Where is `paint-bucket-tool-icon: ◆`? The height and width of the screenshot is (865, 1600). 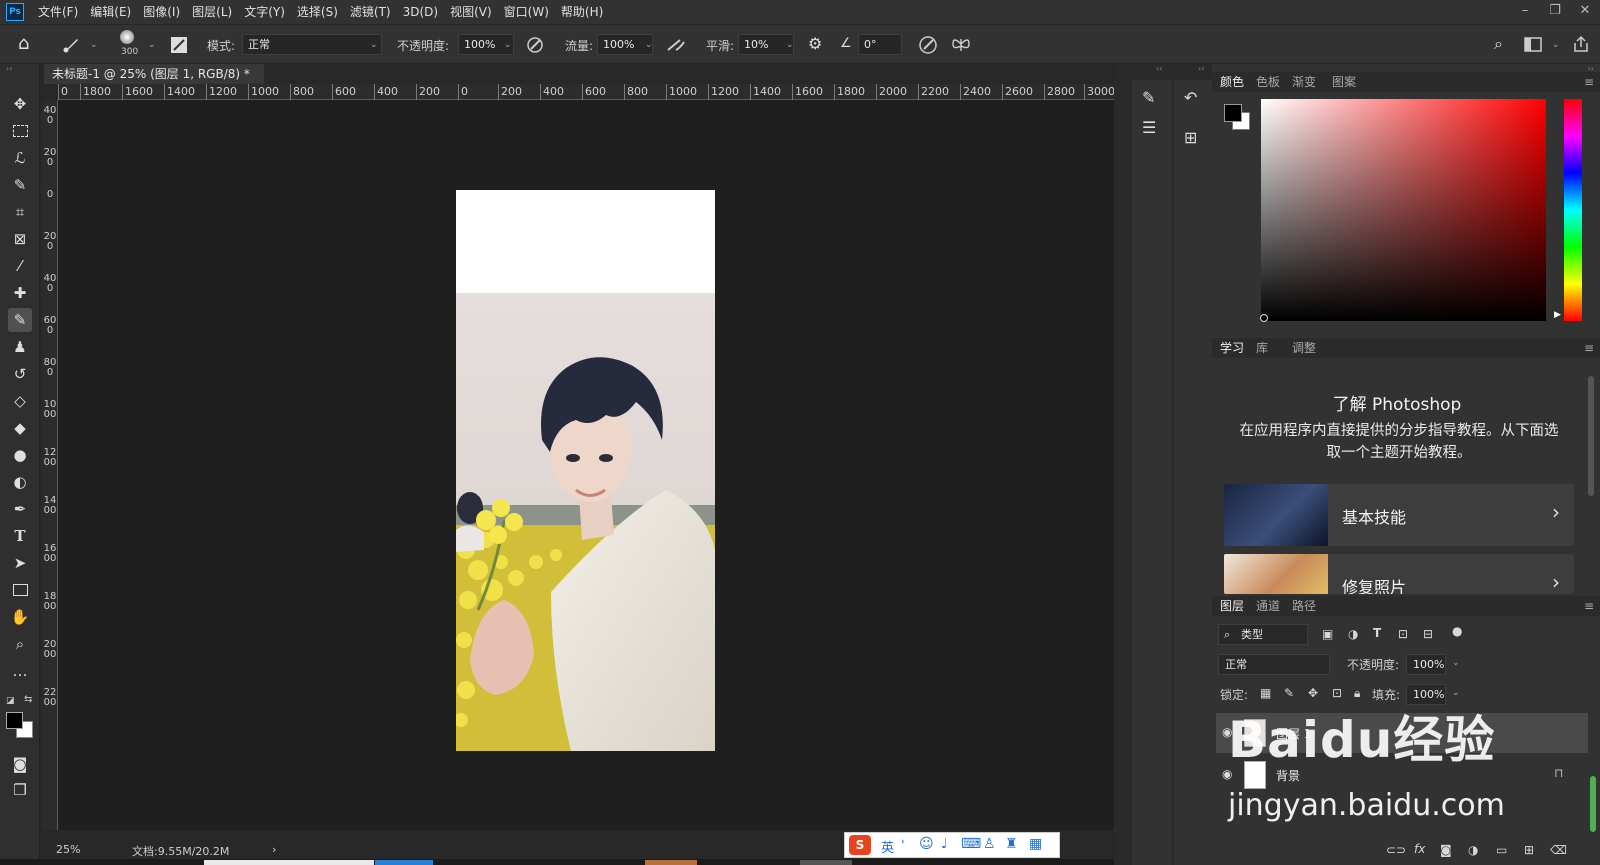 paint-bucket-tool-icon: ◆ is located at coordinates (20, 428).